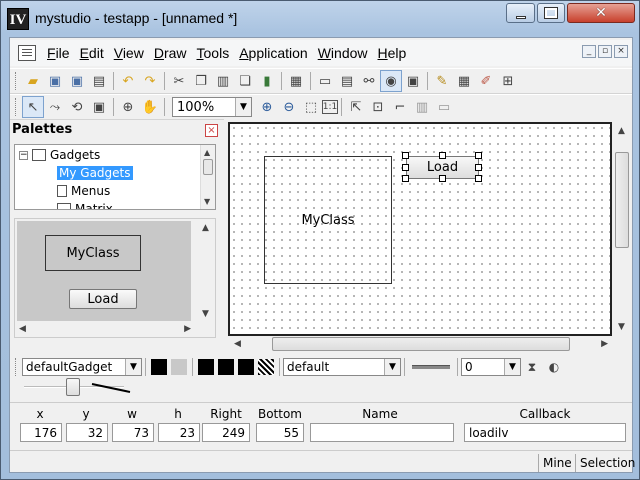 This screenshot has width=640, height=480. Describe the element at coordinates (179, 367) in the screenshot. I see `background-color-swatch` at that location.